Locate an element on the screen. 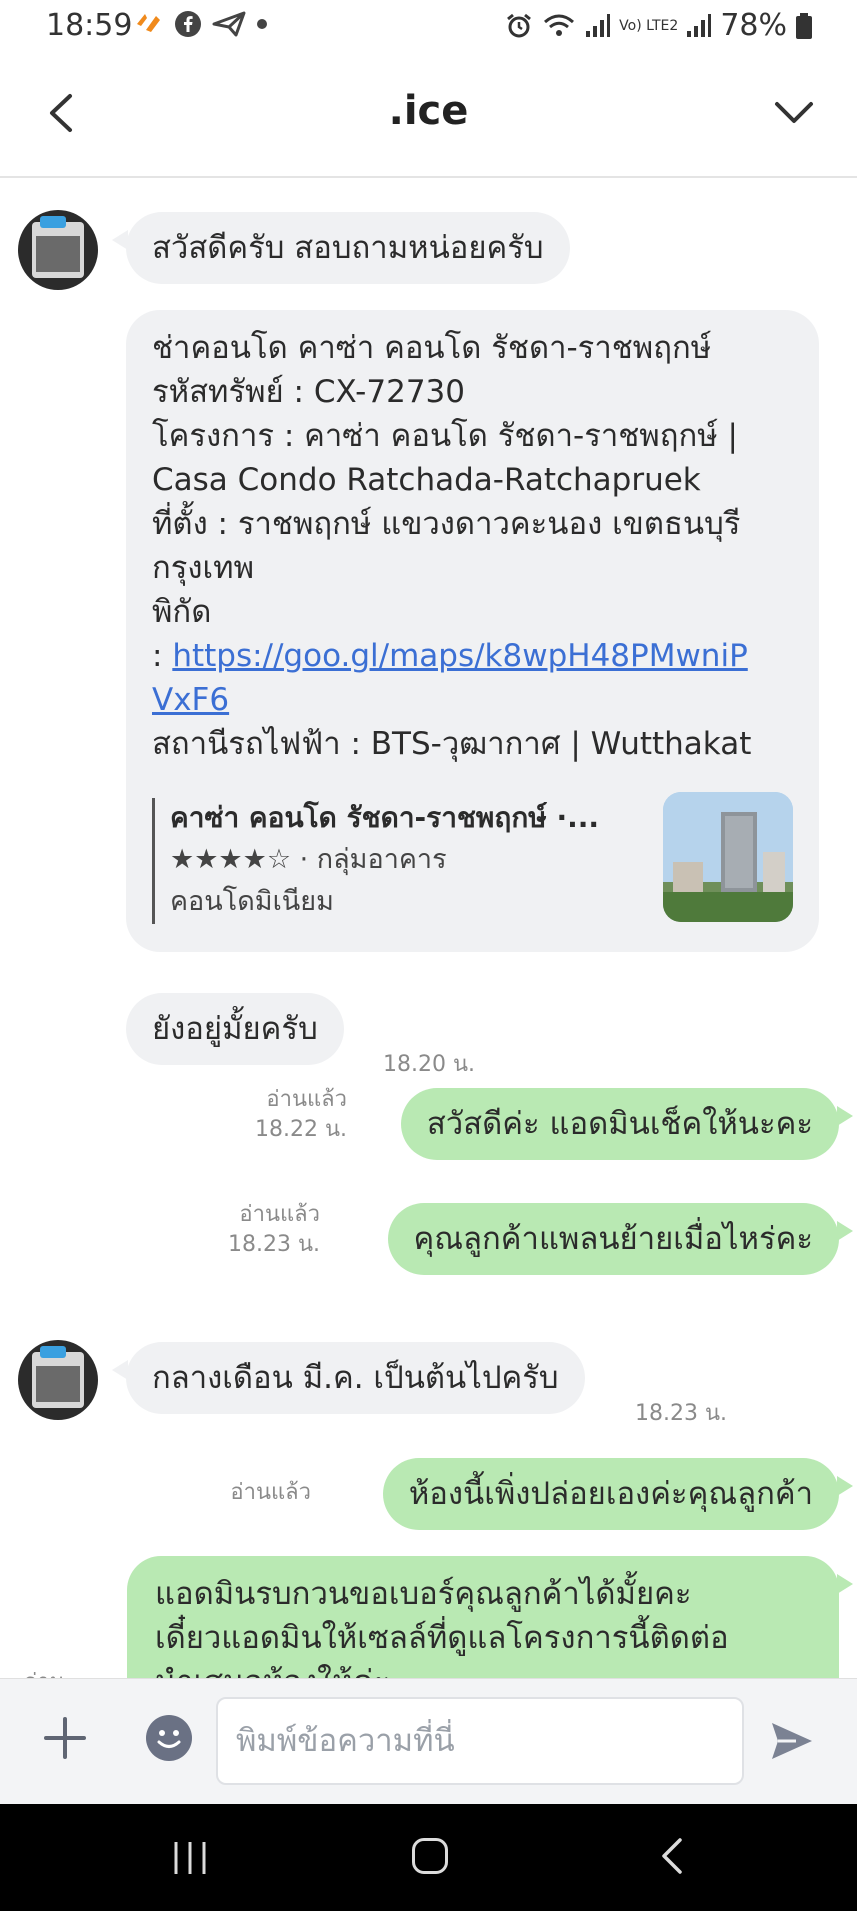 The width and height of the screenshot is (857, 1911). system-nav-bar is located at coordinates (428, 1857).